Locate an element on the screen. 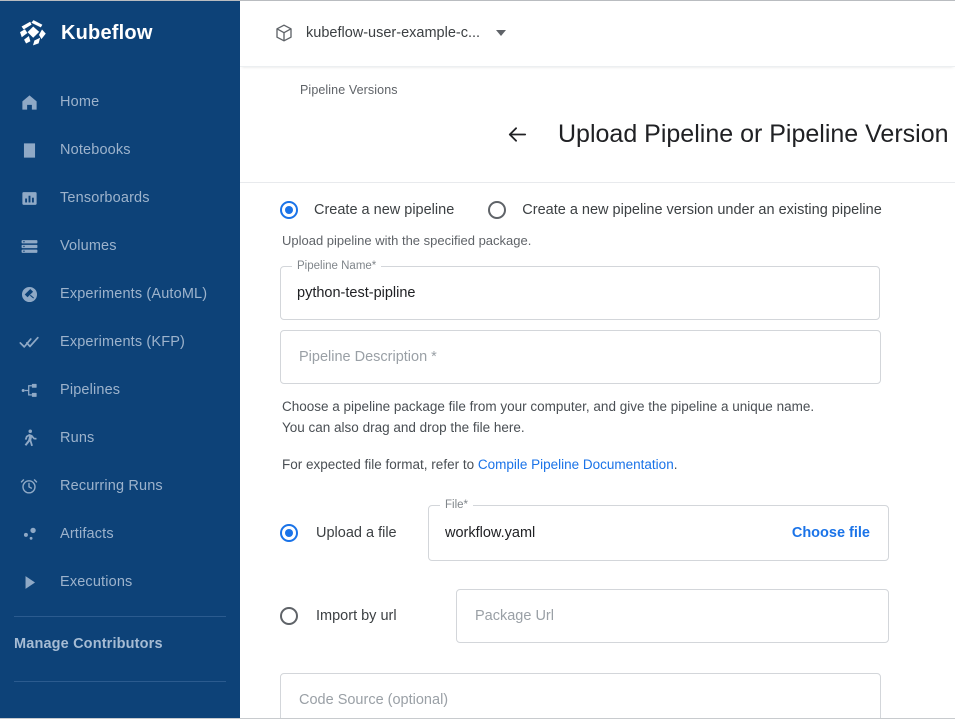 This screenshot has height=719, width=955. choose-file-button: Choose file is located at coordinates (831, 533).